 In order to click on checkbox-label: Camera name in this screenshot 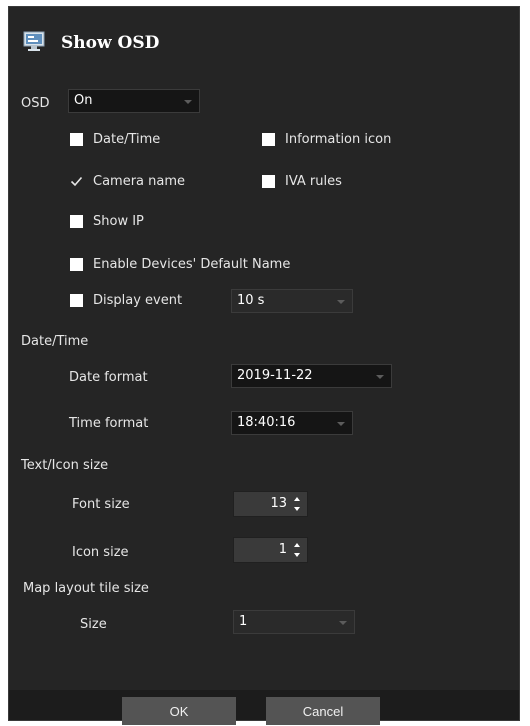, I will do `click(139, 181)`.